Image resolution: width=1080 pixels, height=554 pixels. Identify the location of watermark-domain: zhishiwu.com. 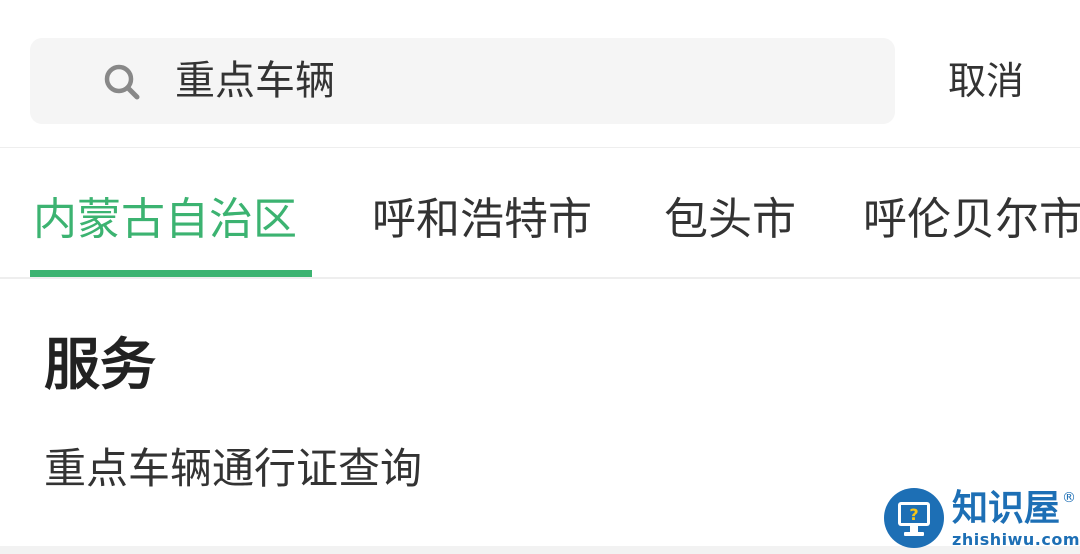
(1016, 539).